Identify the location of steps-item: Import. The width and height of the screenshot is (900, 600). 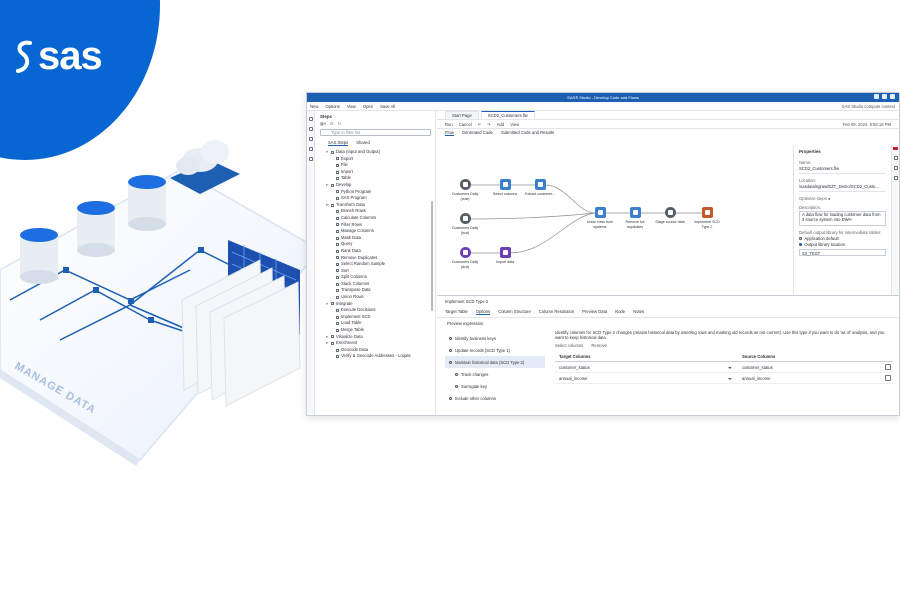
(378, 172).